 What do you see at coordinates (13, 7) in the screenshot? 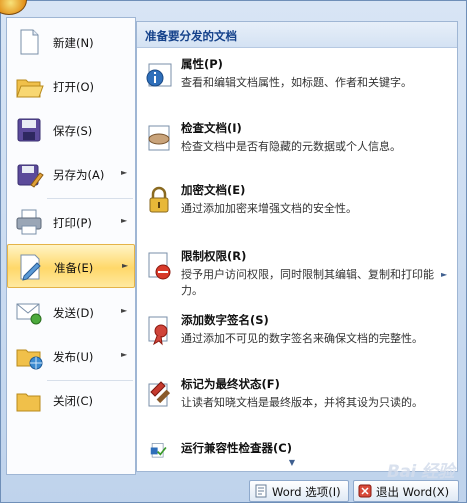
I see `office-button-icon` at bounding box center [13, 7].